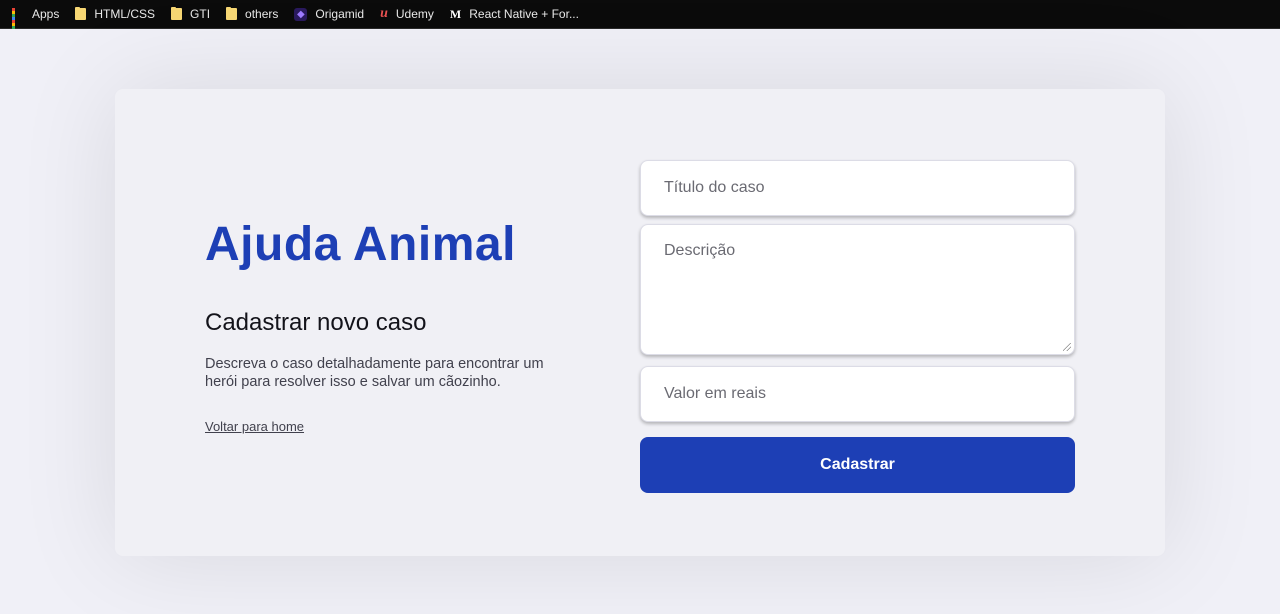 The width and height of the screenshot is (1280, 614). I want to click on bookmark-label: others, so click(262, 14).